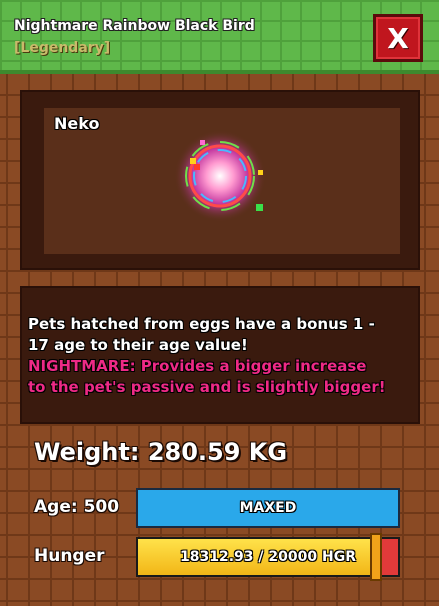  I want to click on hunger-label: Hunger, so click(69, 556).